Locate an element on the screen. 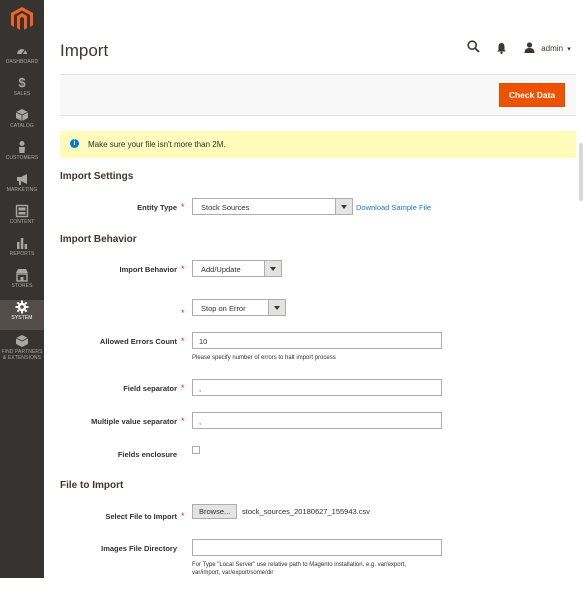 This screenshot has height=597, width=584. sidebar-item-customers: CUSTOMERS is located at coordinates (22, 155).